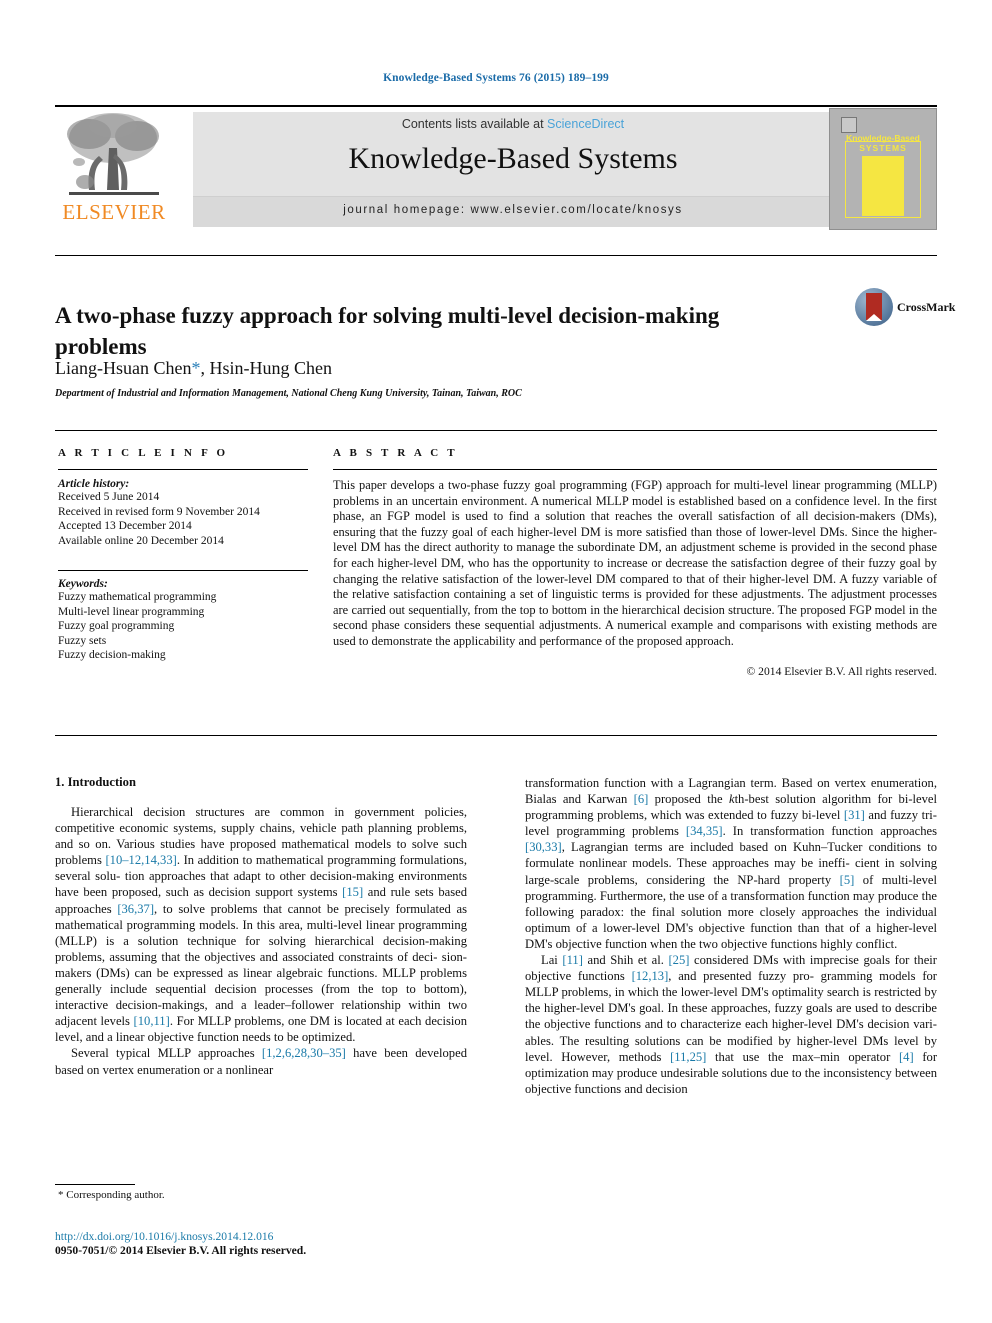 The width and height of the screenshot is (992, 1323). I want to click on keyword-item: Fuzzy mathematical programming, so click(137, 597).